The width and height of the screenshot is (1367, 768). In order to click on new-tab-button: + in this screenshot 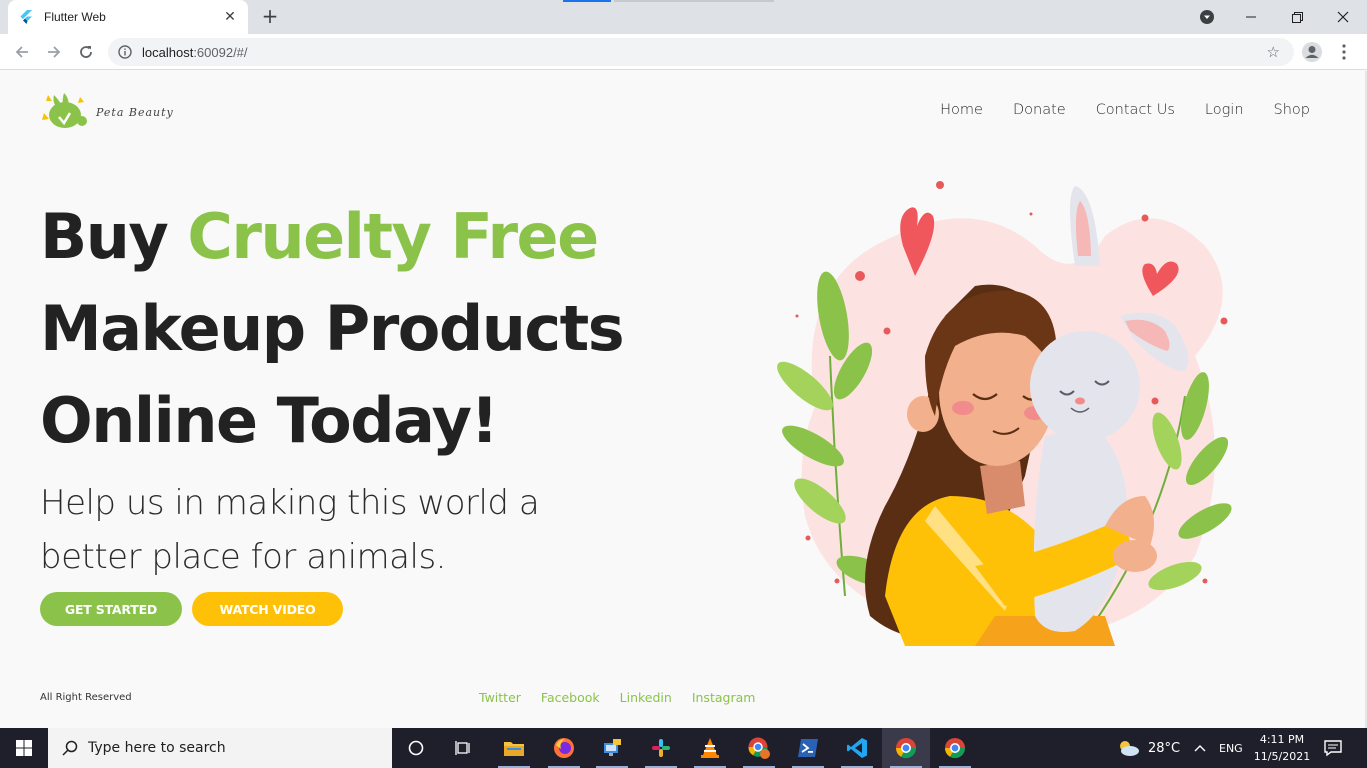, I will do `click(270, 17)`.